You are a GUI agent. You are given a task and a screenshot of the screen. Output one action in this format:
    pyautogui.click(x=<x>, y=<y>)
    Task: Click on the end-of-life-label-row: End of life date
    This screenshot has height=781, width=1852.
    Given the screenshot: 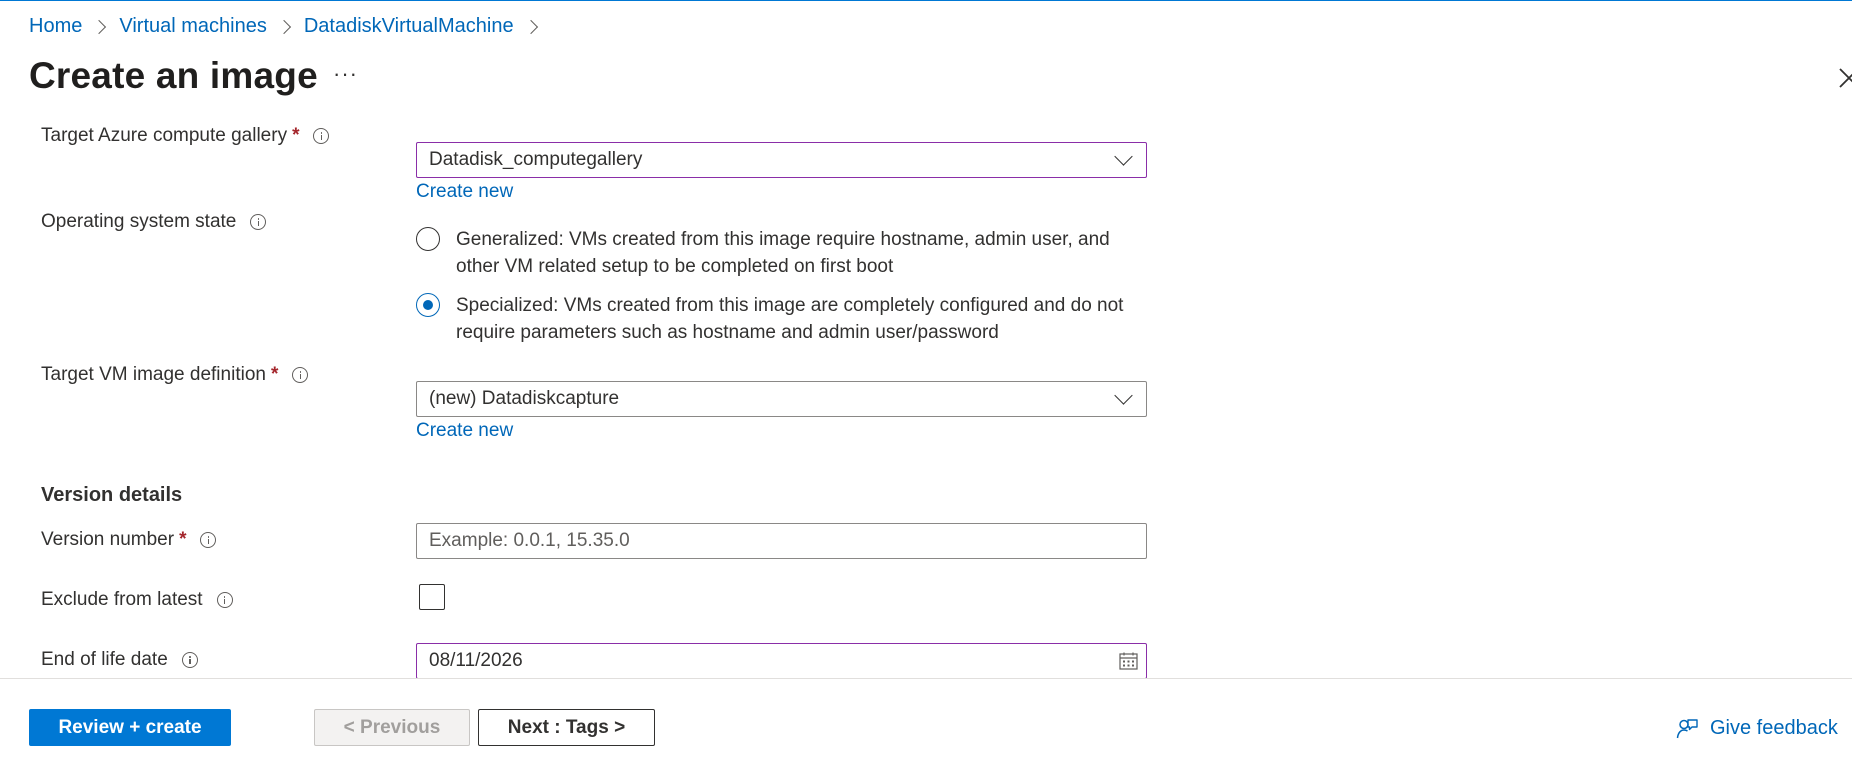 What is the action you would take?
    pyautogui.click(x=119, y=660)
    